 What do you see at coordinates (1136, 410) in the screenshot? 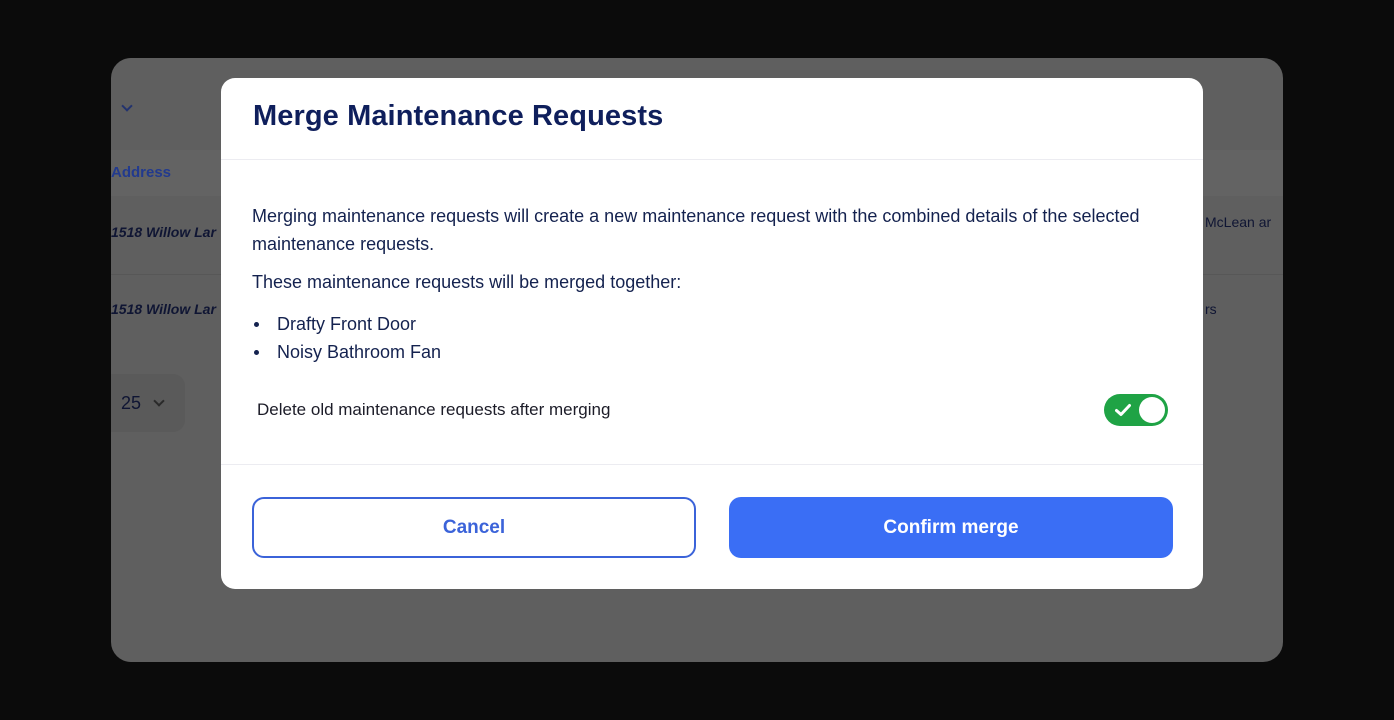
I see `delete-old-requests-toggle` at bounding box center [1136, 410].